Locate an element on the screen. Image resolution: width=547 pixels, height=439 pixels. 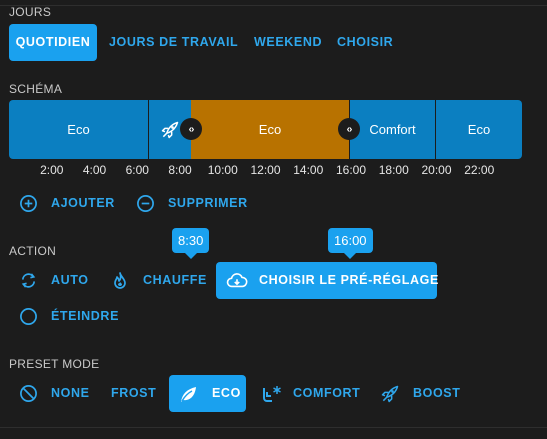
action-choose-preset-label: CHOISIR LE PRÉ-RÉGLAGE is located at coordinates (349, 280).